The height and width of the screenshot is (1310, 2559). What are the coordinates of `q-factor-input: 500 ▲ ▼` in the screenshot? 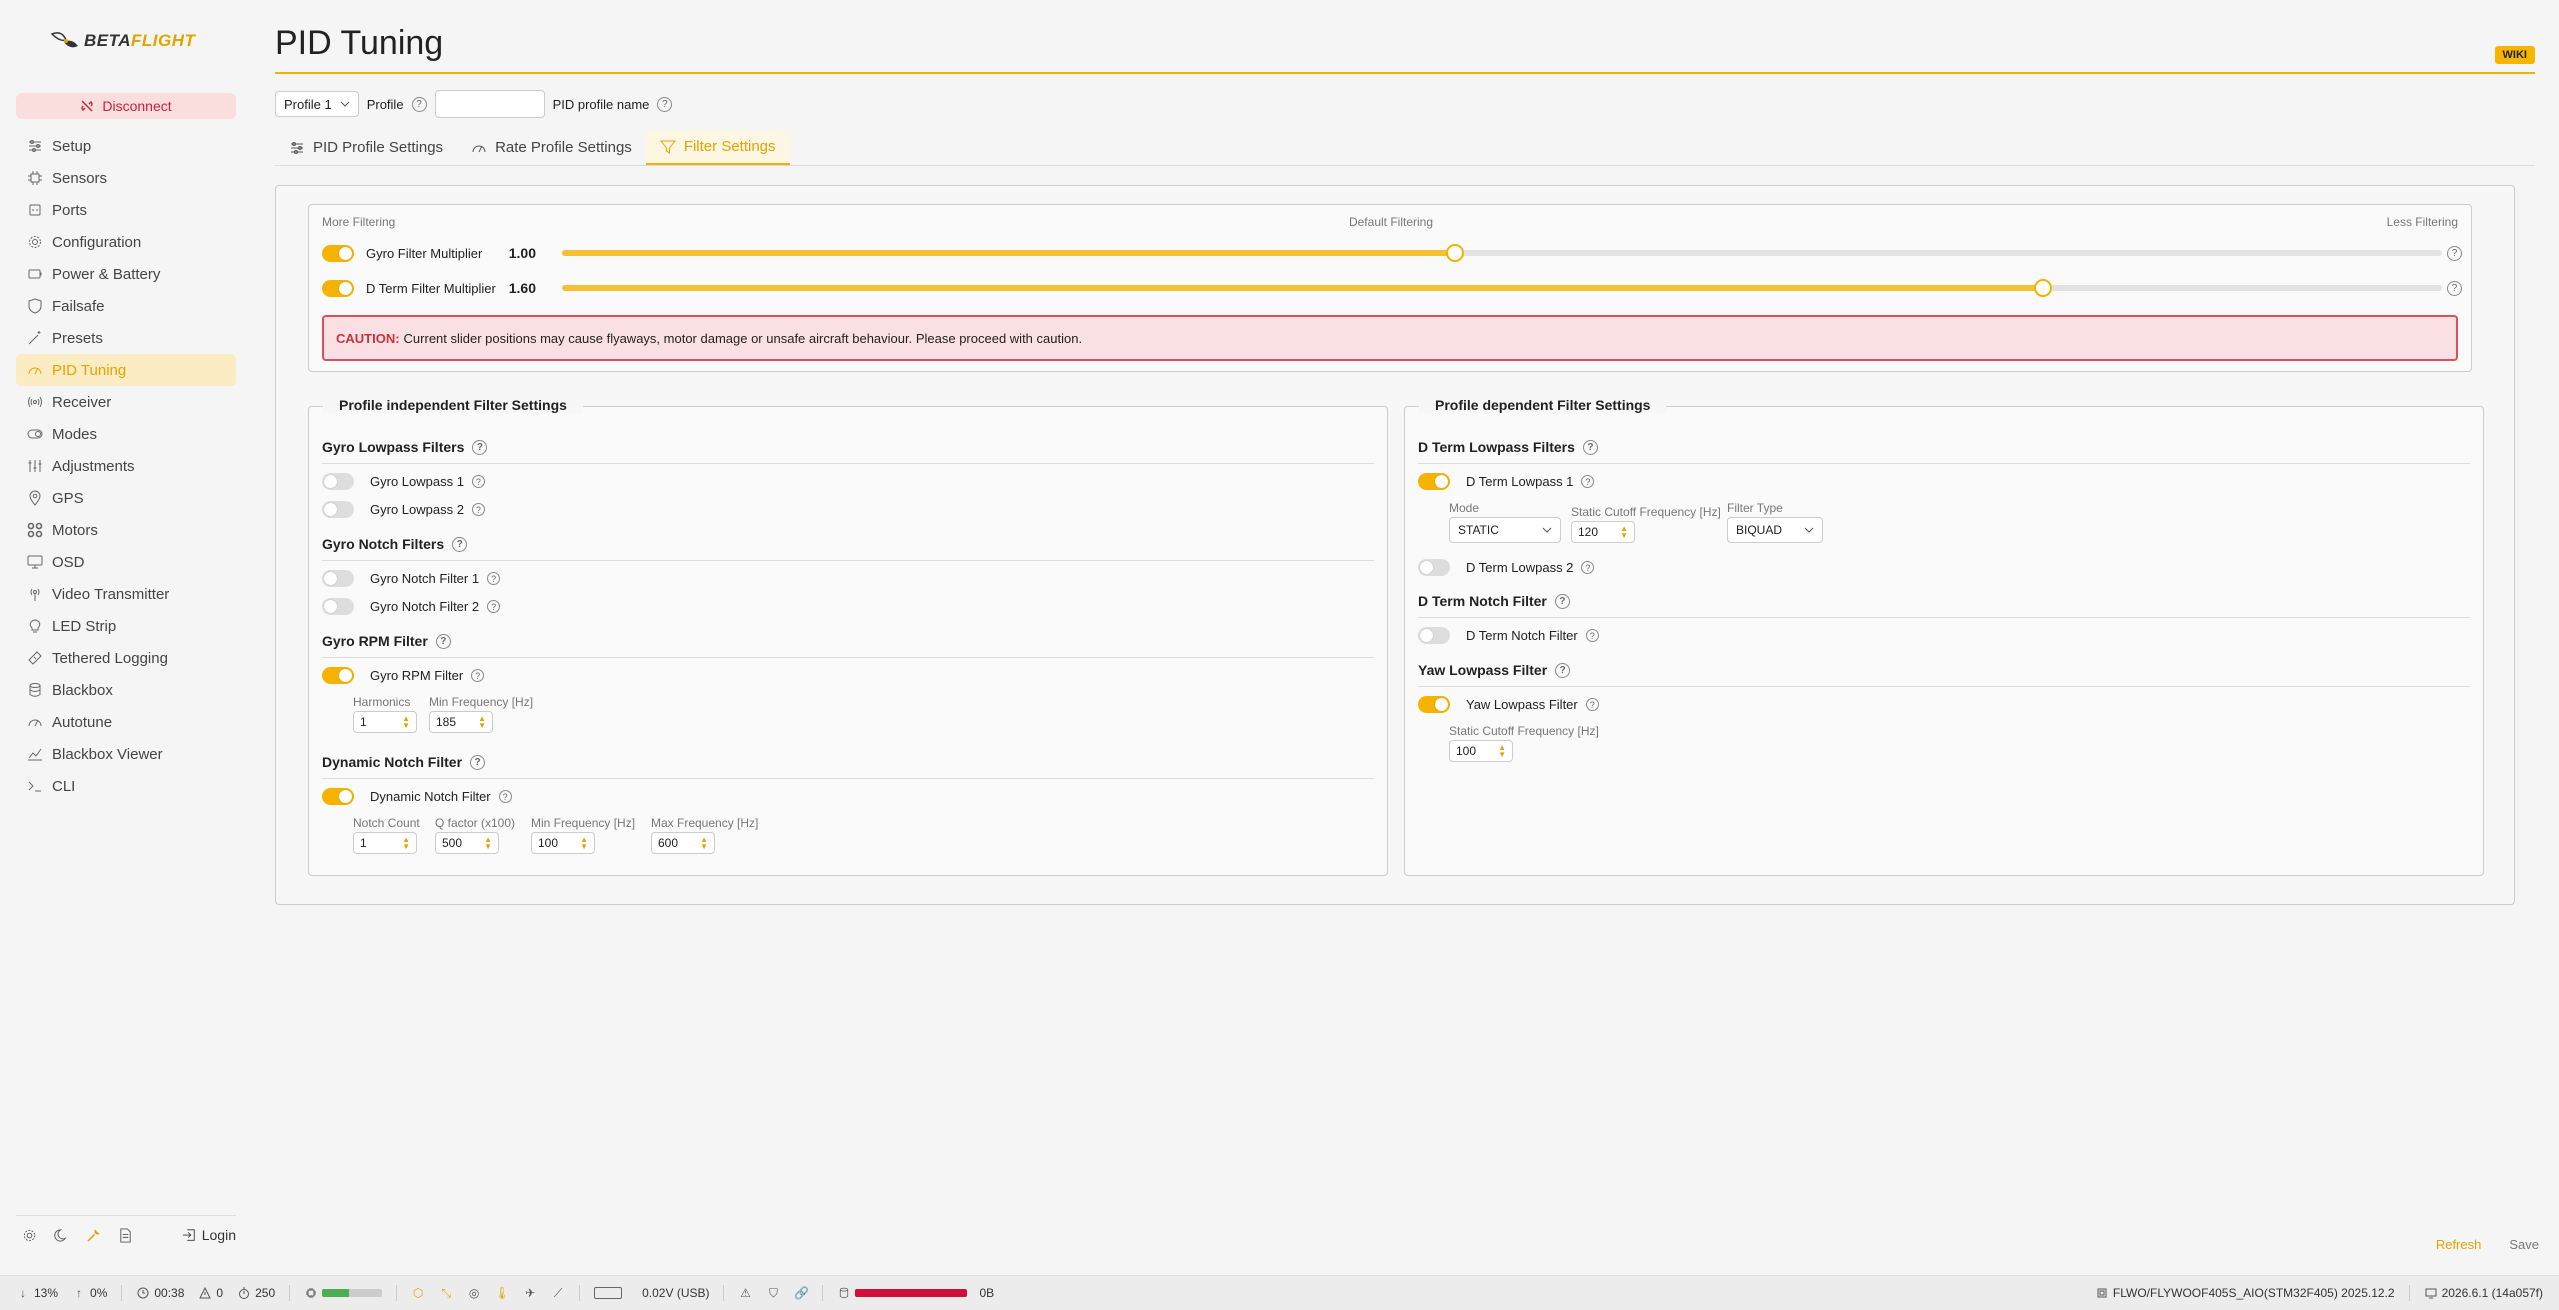 It's located at (467, 843).